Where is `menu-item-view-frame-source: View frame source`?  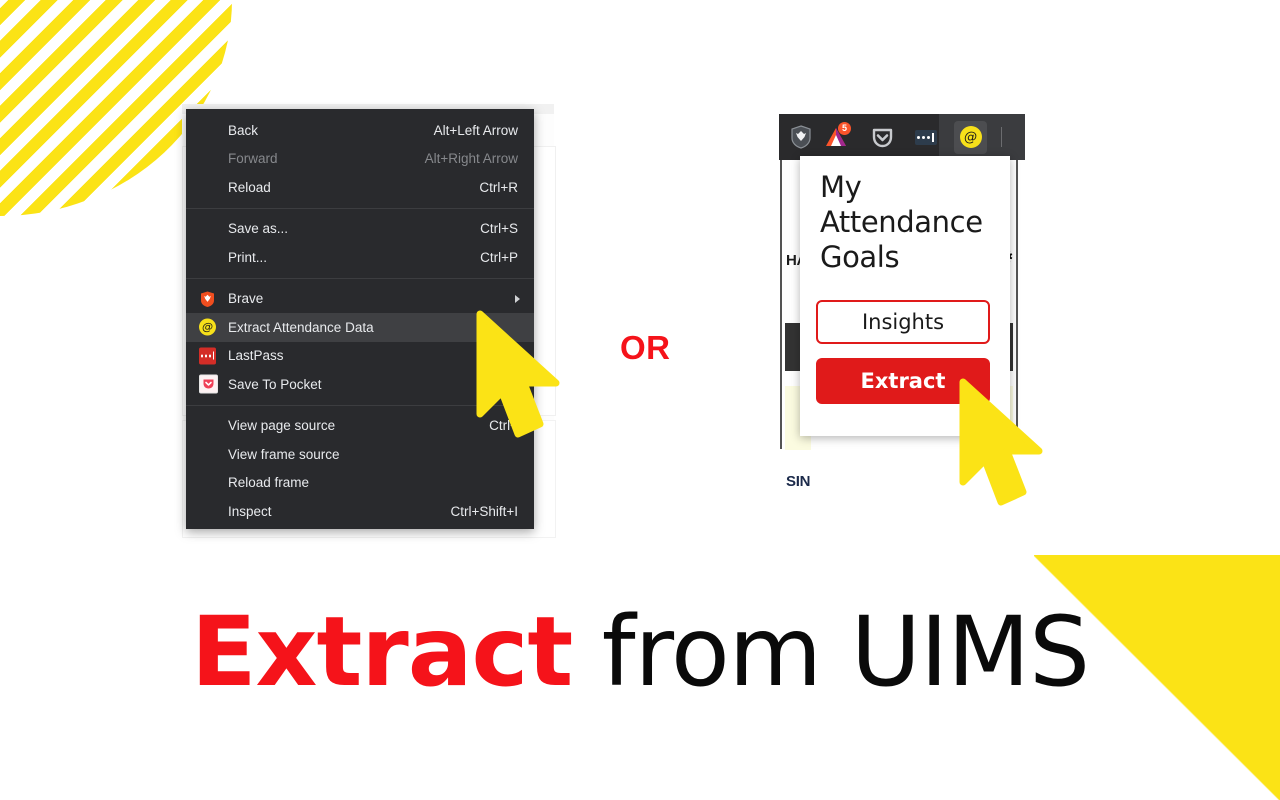
menu-item-view-frame-source: View frame source is located at coordinates (360, 454).